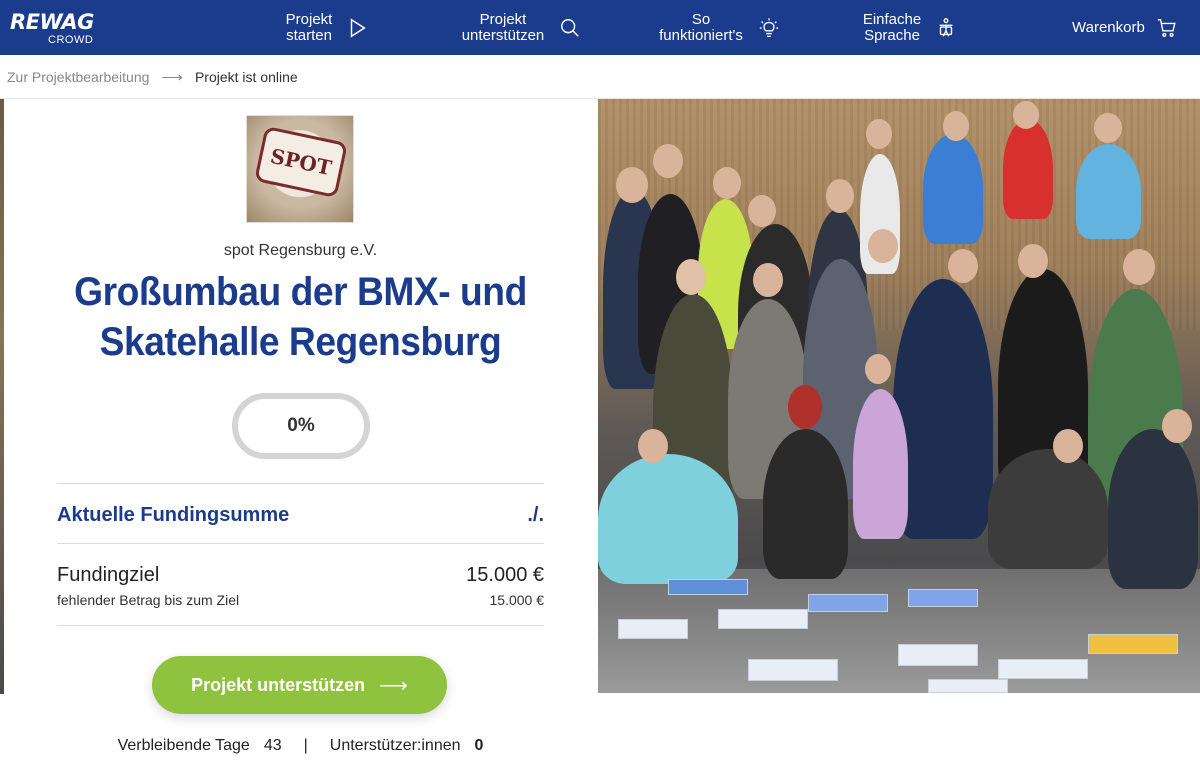  Describe the element at coordinates (300, 600) in the screenshot. I see `missing-amount-row: fehlender Betrag bis zum Ziel 15.000 €` at that location.